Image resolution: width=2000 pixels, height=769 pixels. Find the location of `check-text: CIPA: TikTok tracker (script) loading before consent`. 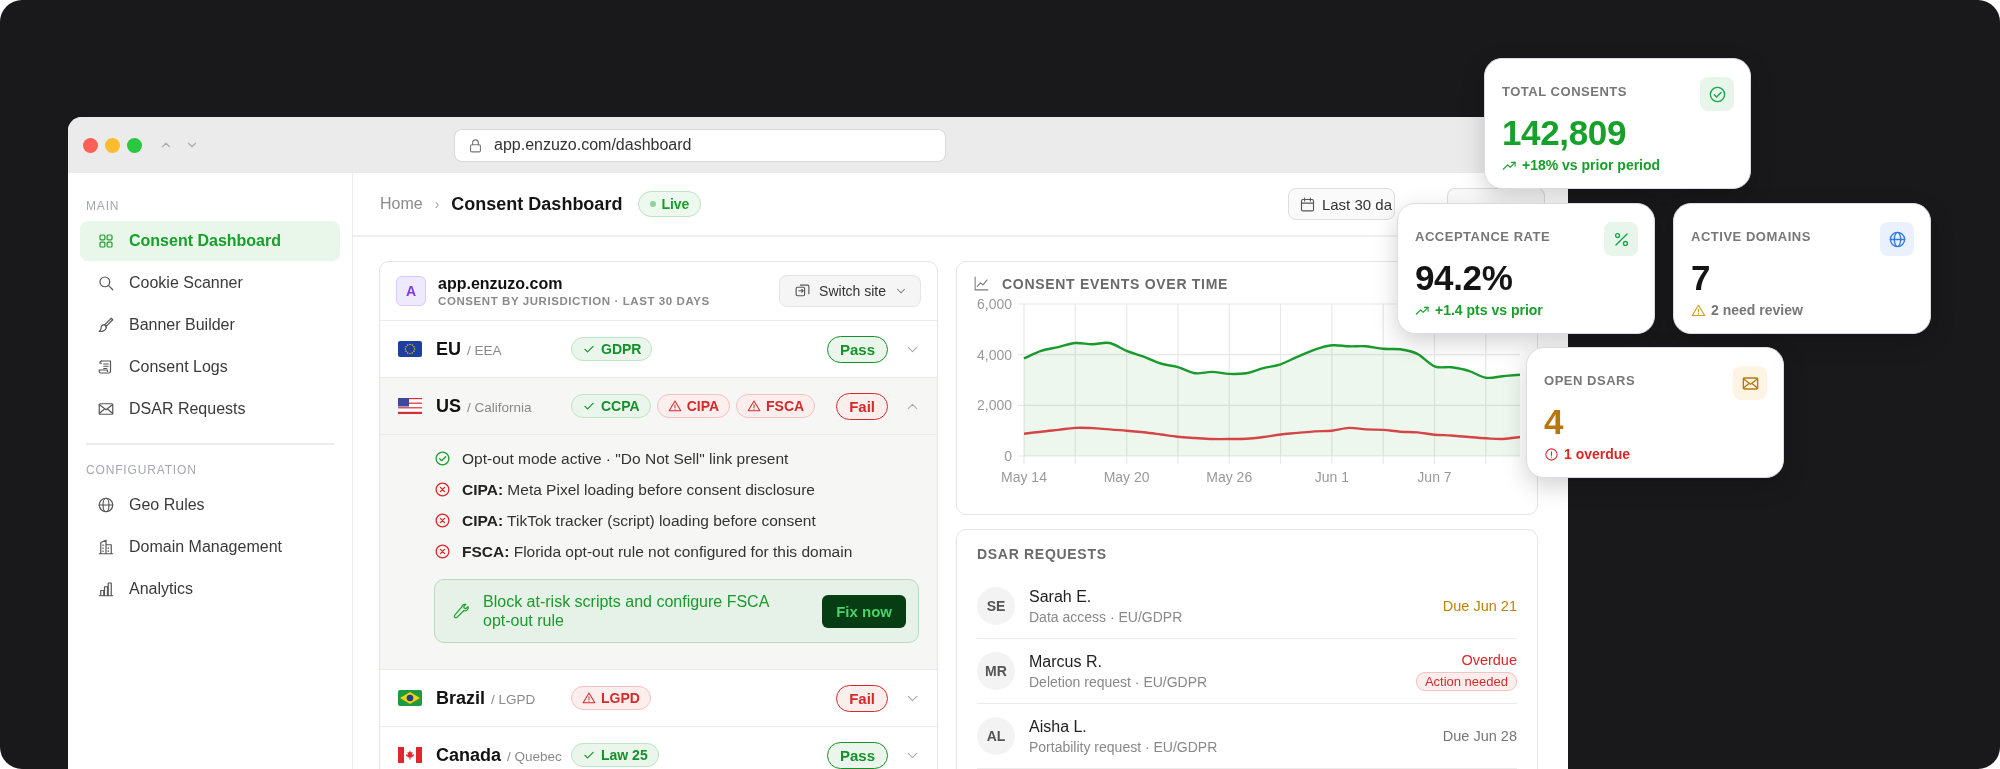

check-text: CIPA: TikTok tracker (script) loading before consent is located at coordinates (639, 520).